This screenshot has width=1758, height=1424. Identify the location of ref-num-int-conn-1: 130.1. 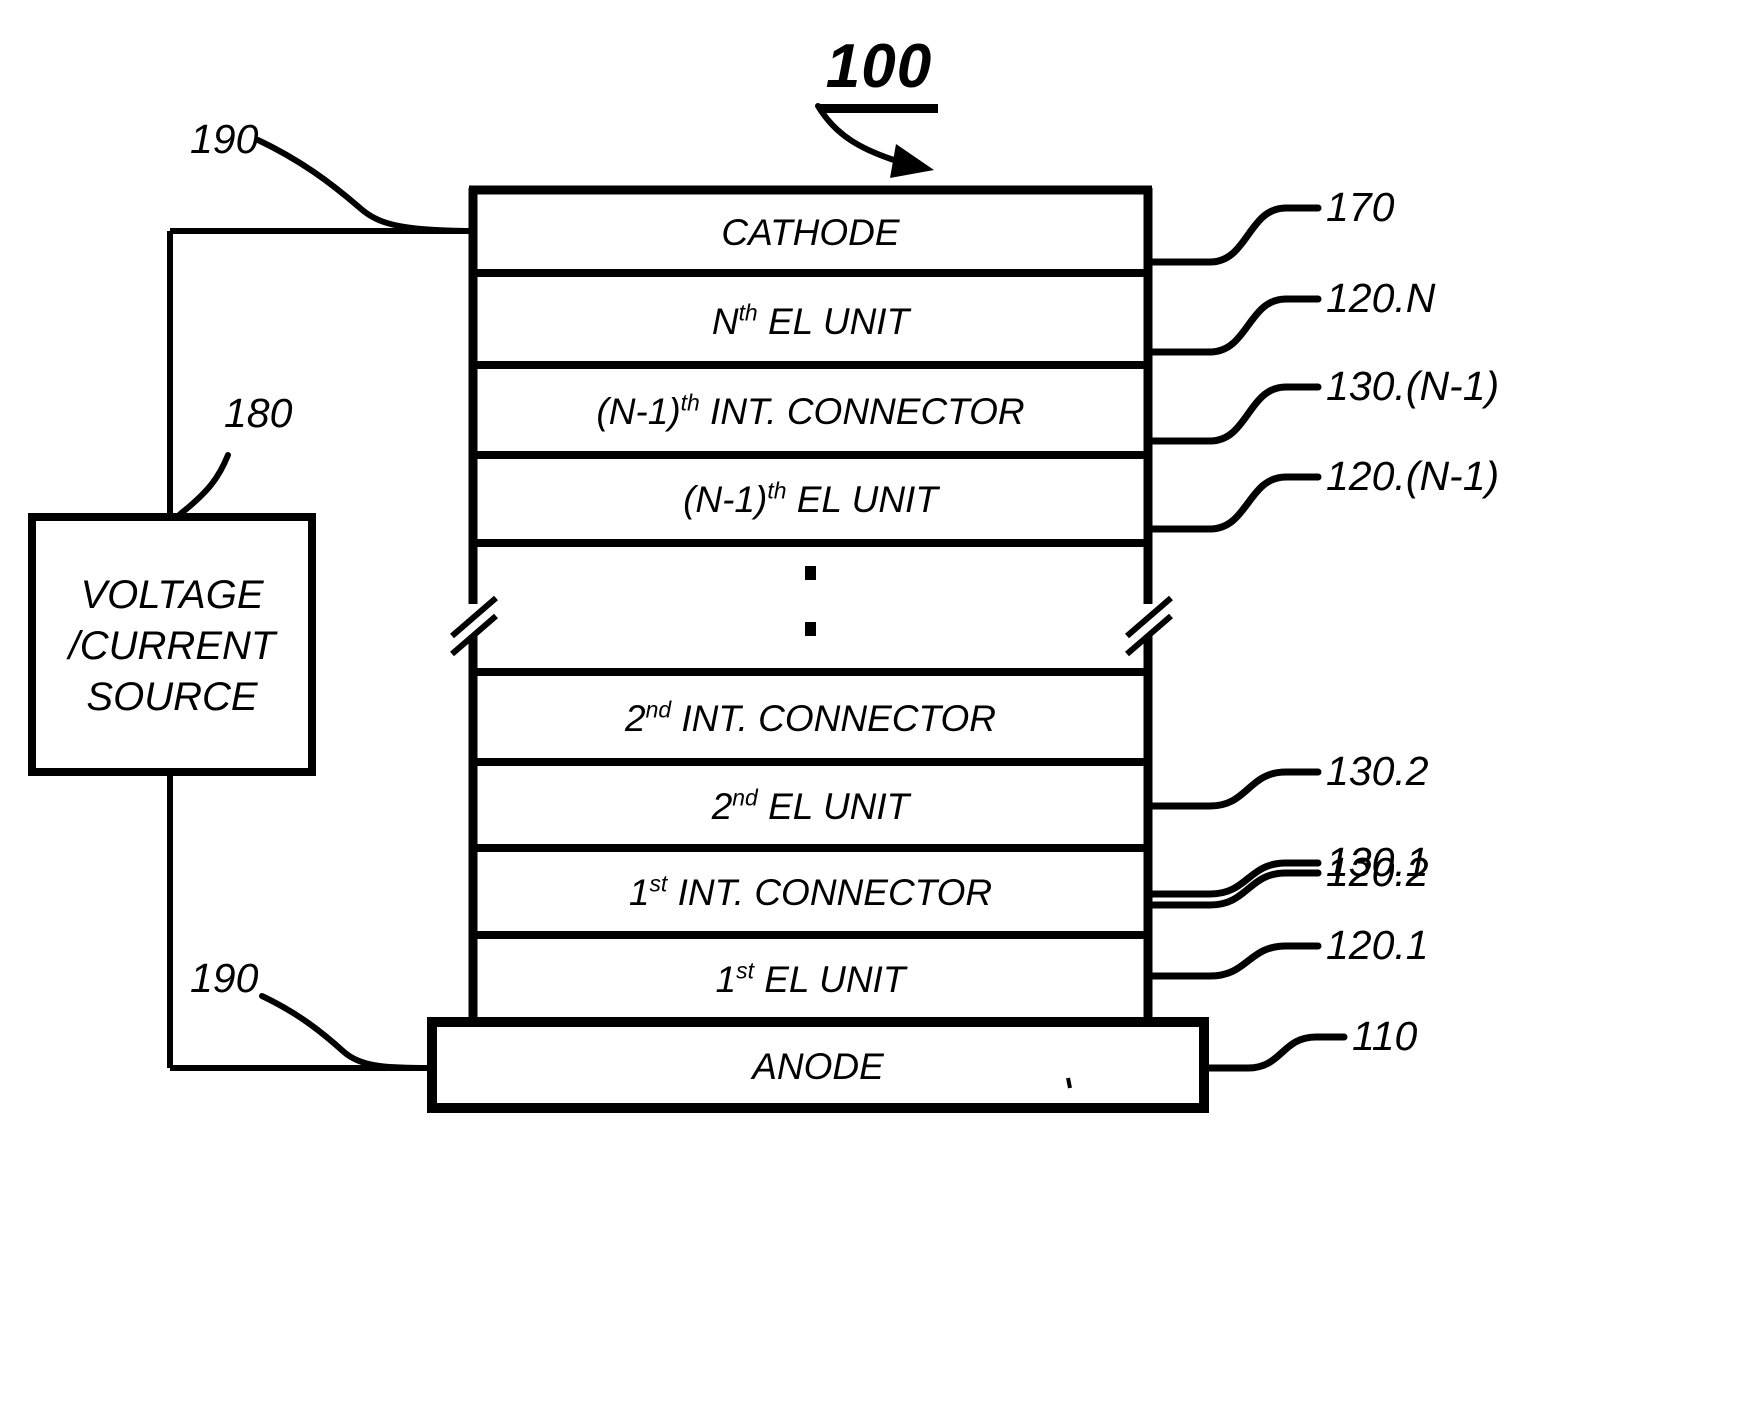
(1377, 862).